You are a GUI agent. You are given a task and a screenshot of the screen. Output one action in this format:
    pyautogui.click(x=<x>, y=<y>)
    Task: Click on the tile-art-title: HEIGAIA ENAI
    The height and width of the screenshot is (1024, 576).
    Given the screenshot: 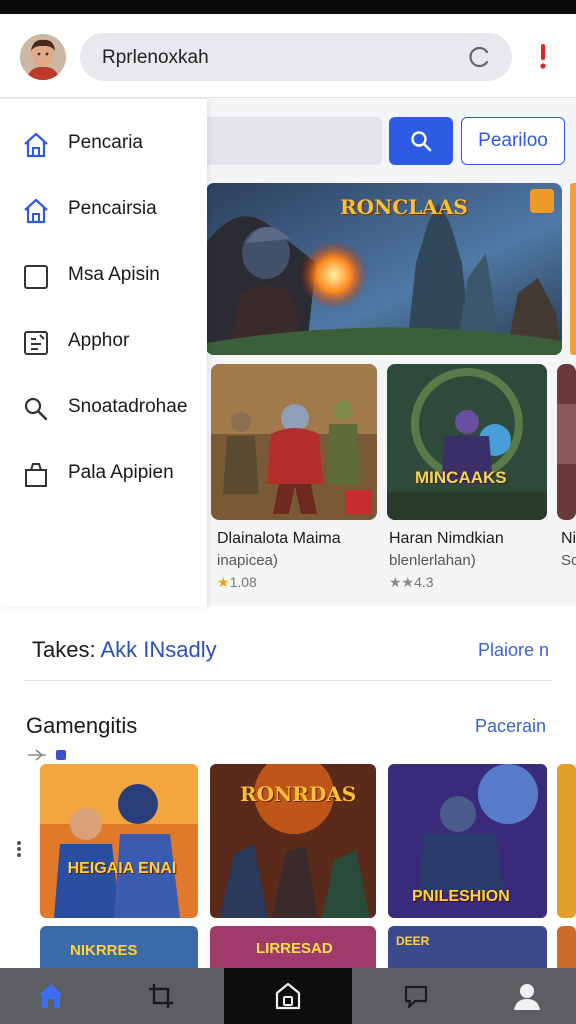 What is the action you would take?
    pyautogui.click(x=122, y=868)
    